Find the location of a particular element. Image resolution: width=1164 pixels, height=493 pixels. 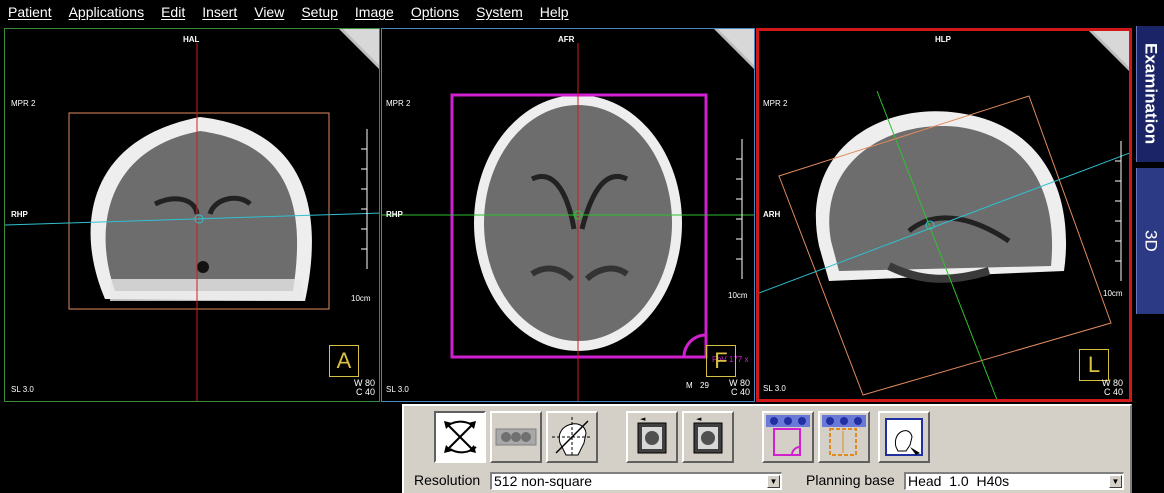

magnification-value: 29 is located at coordinates (704, 385).